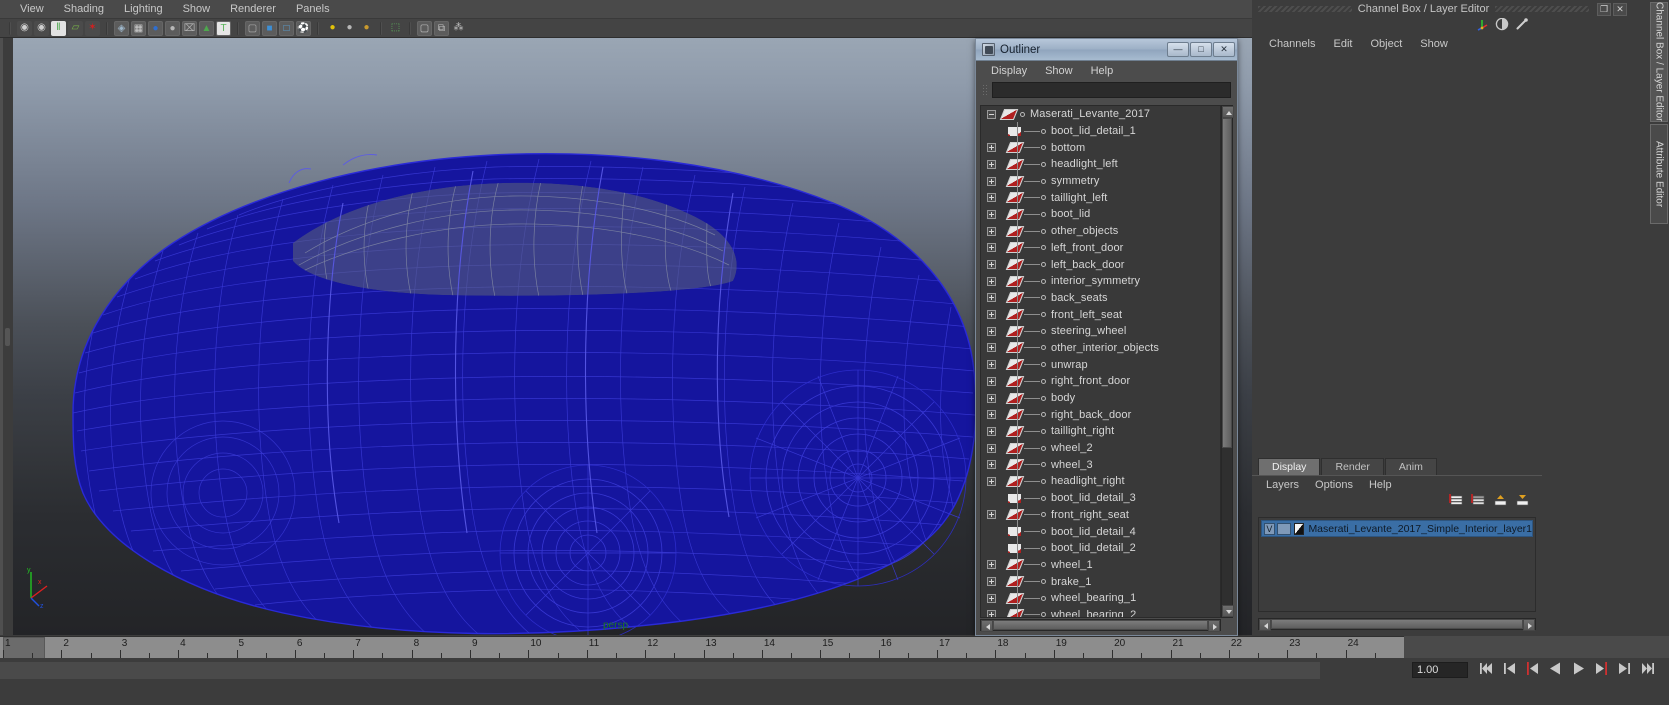 This screenshot has height=705, width=1669. What do you see at coordinates (1529, 625) in the screenshot?
I see `scroll-right-arrow-icon` at bounding box center [1529, 625].